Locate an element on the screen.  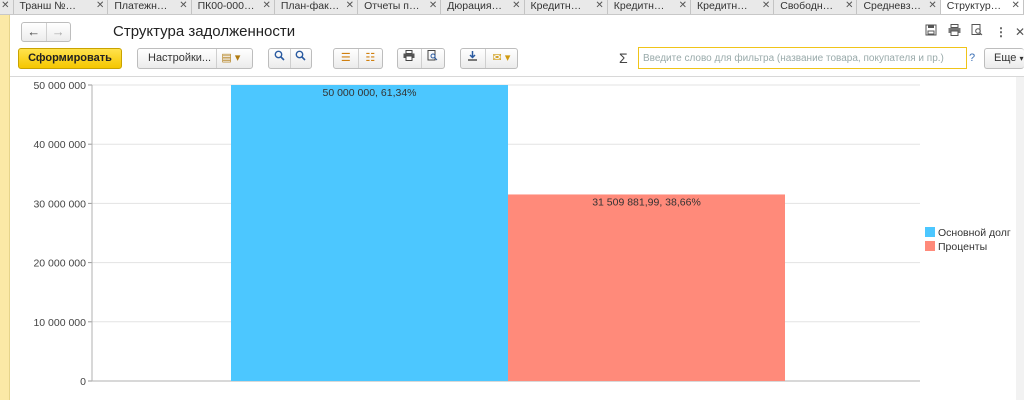
tab-2: ПК00-000… ✕ is located at coordinates (233, 7).